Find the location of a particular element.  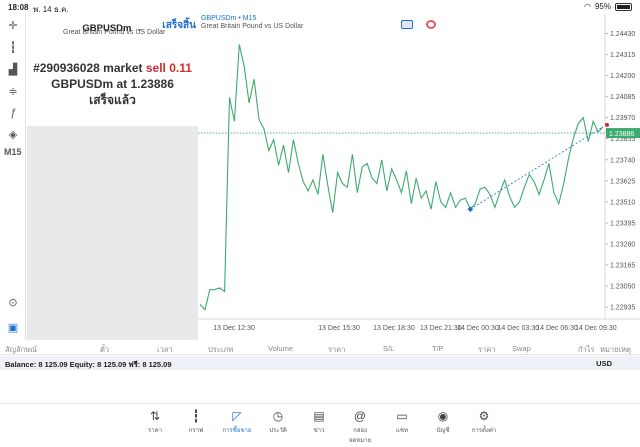

tab-label: ข่าว is located at coordinates (319, 431).